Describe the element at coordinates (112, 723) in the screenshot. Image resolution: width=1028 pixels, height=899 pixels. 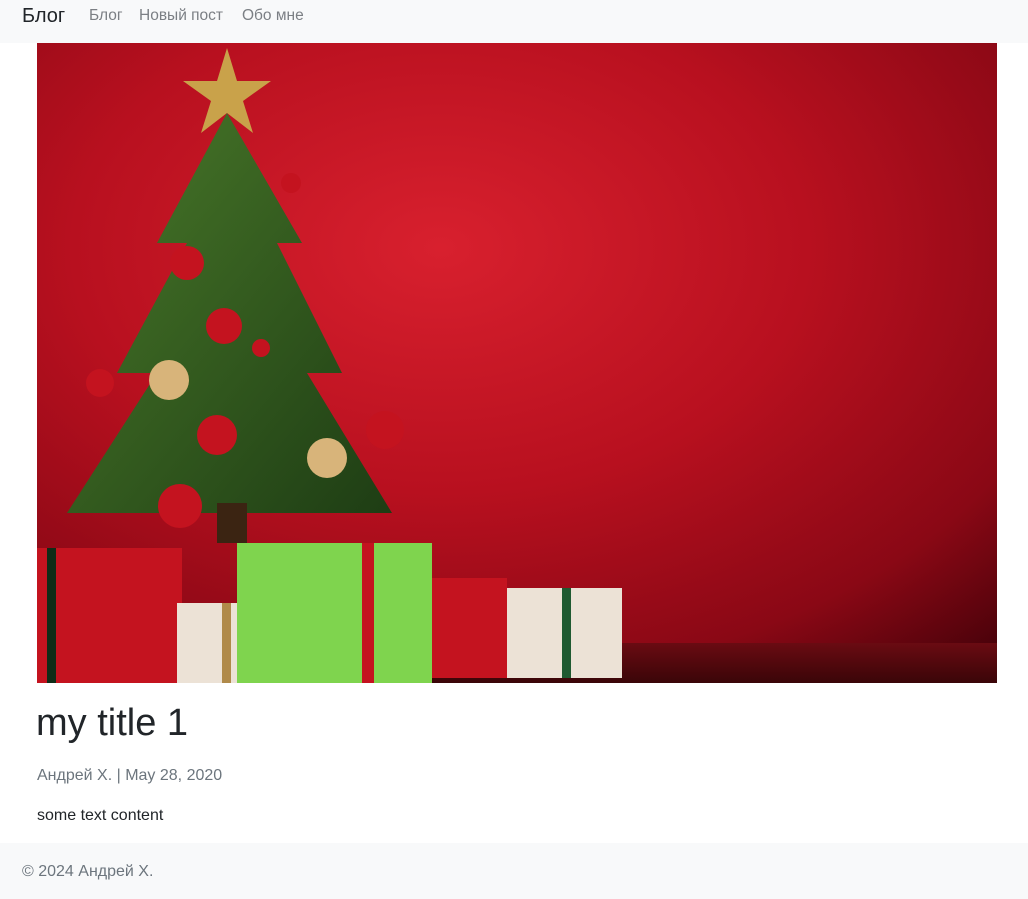
I see `post-title: my title 1` at that location.